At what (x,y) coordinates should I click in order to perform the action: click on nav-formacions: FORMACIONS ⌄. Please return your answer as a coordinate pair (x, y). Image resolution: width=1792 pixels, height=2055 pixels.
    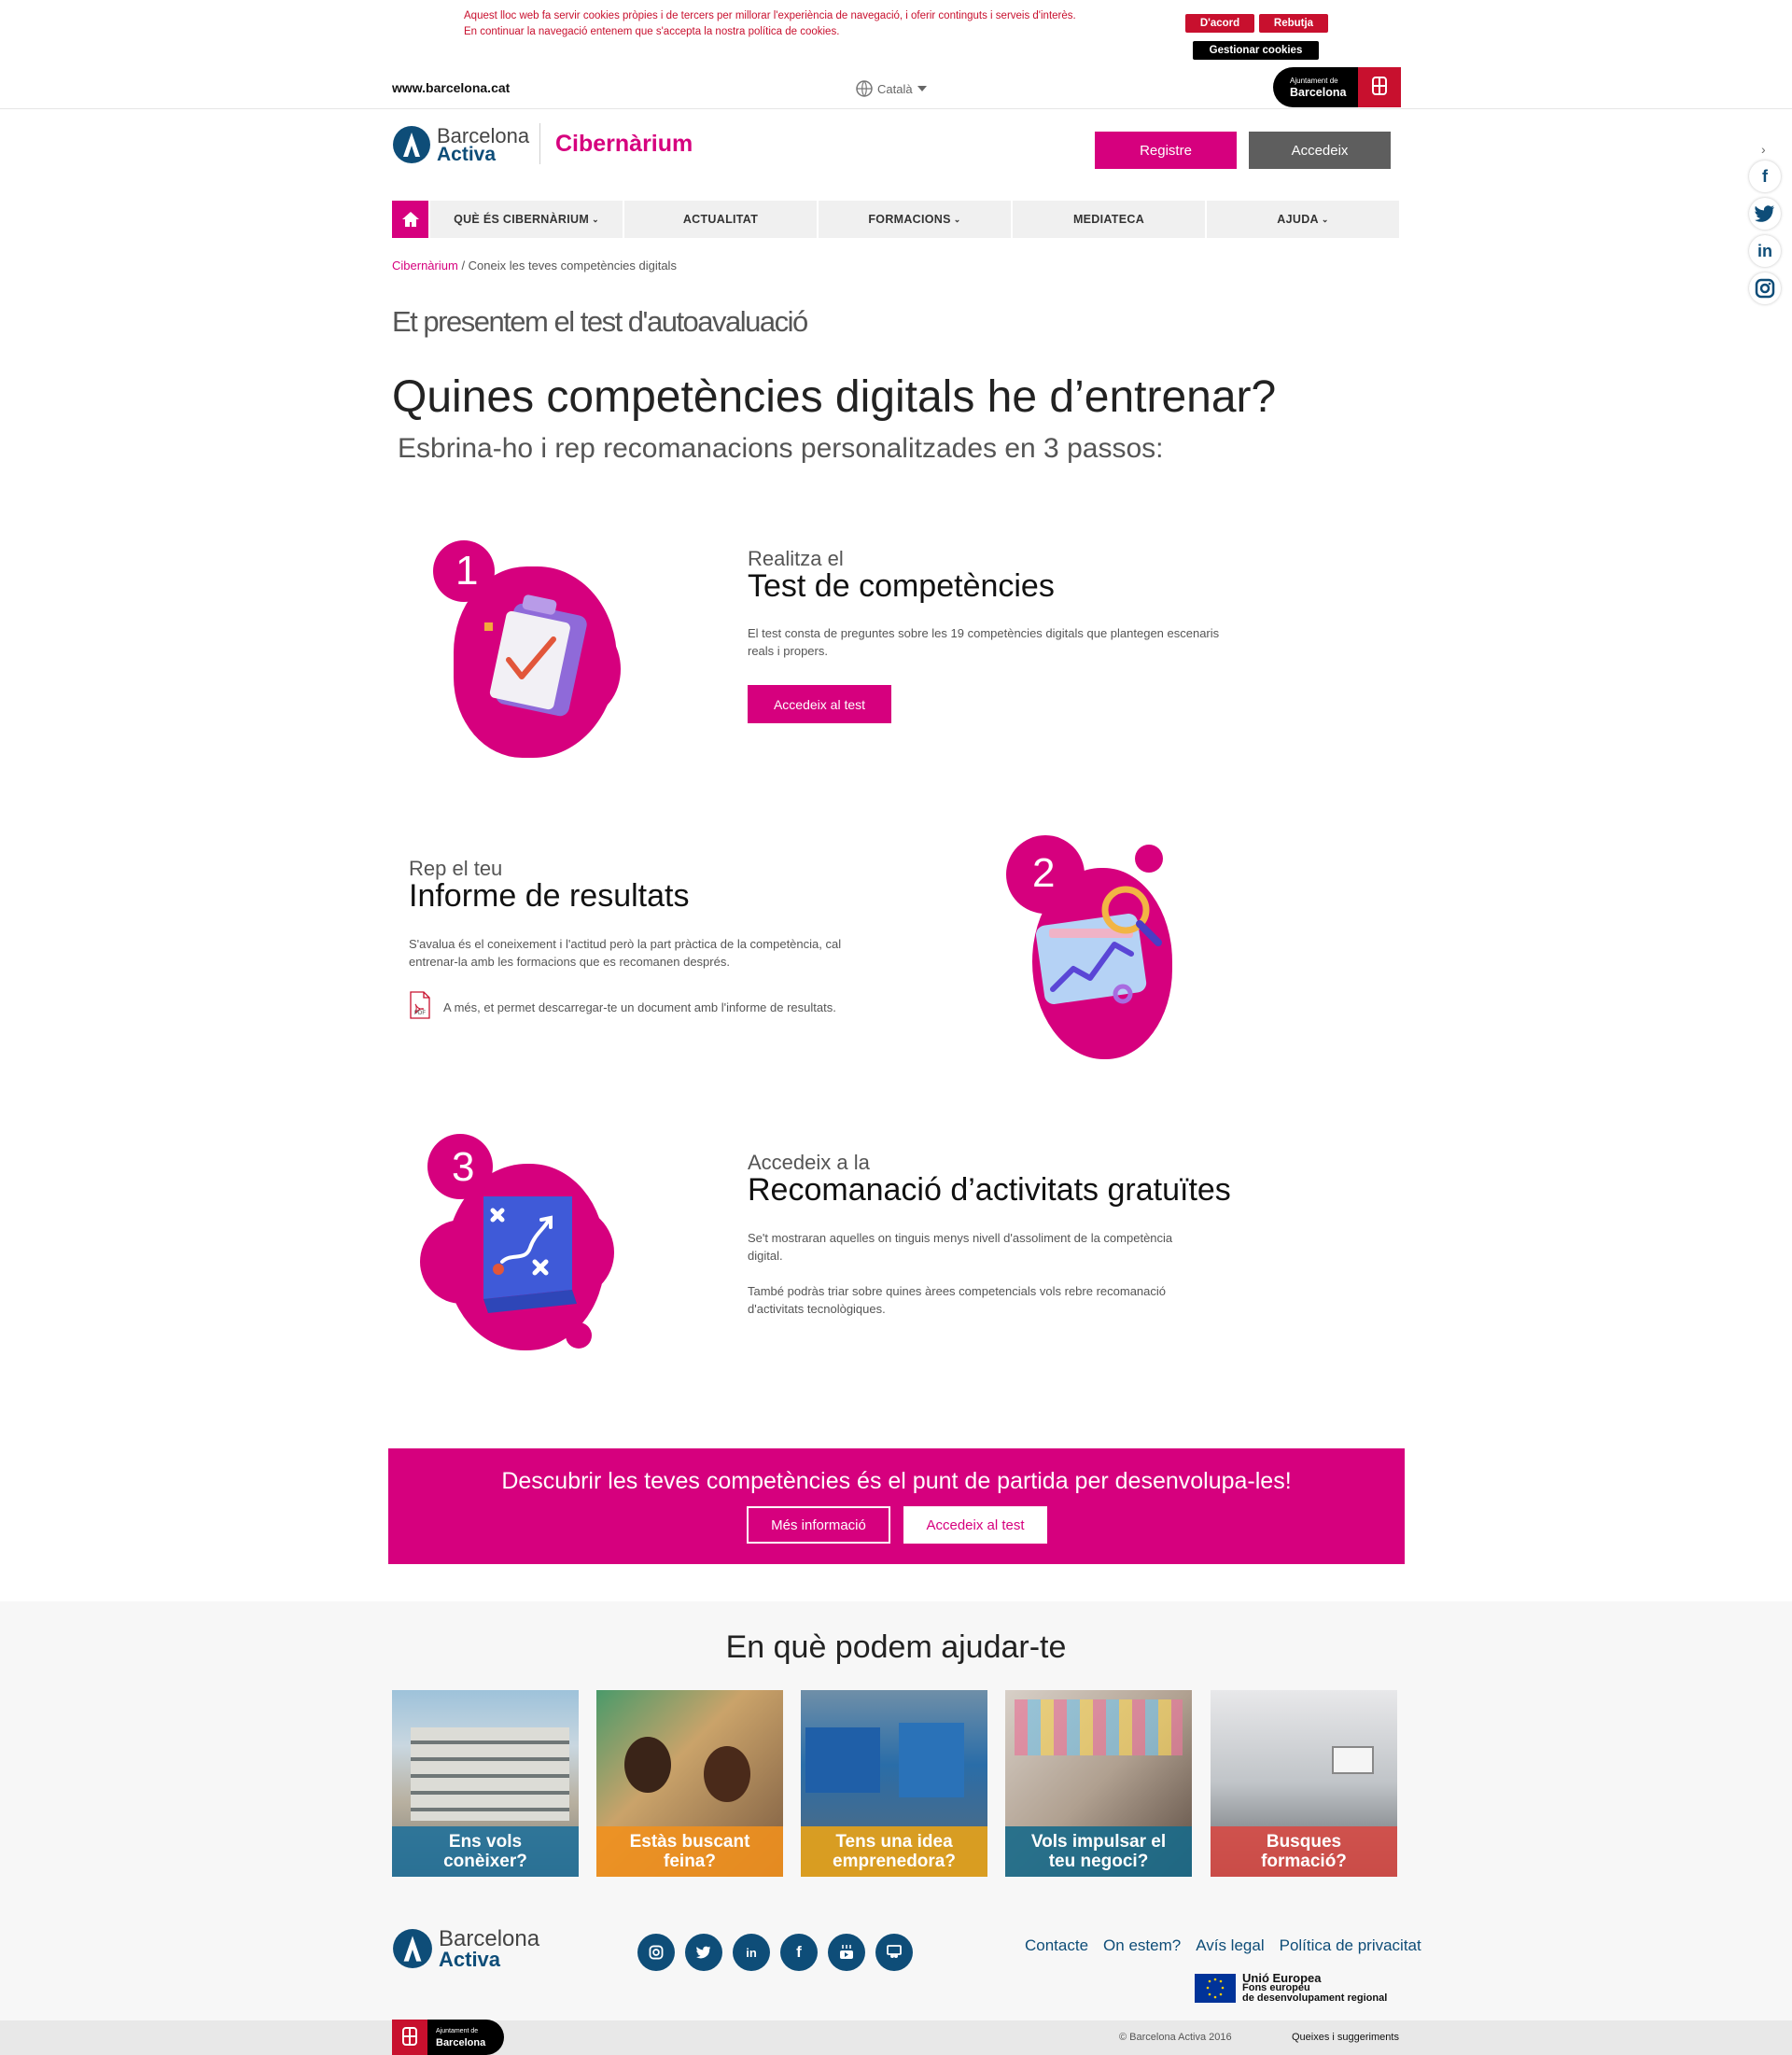
    Looking at the image, I should click on (915, 219).